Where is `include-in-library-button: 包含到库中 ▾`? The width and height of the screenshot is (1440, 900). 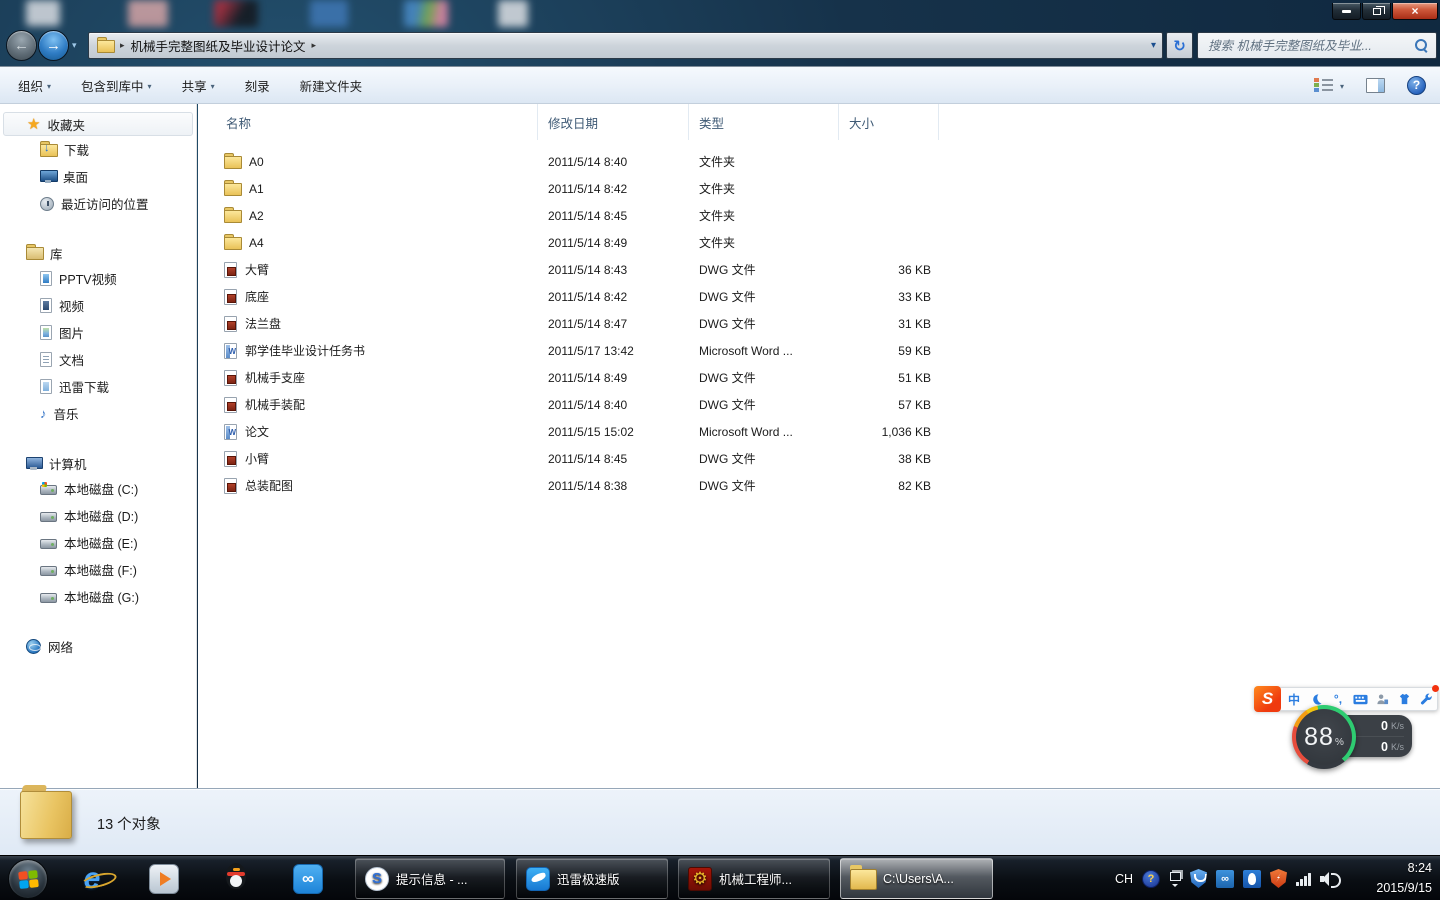
include-in-library-button: 包含到库中 ▾ is located at coordinates (116, 85).